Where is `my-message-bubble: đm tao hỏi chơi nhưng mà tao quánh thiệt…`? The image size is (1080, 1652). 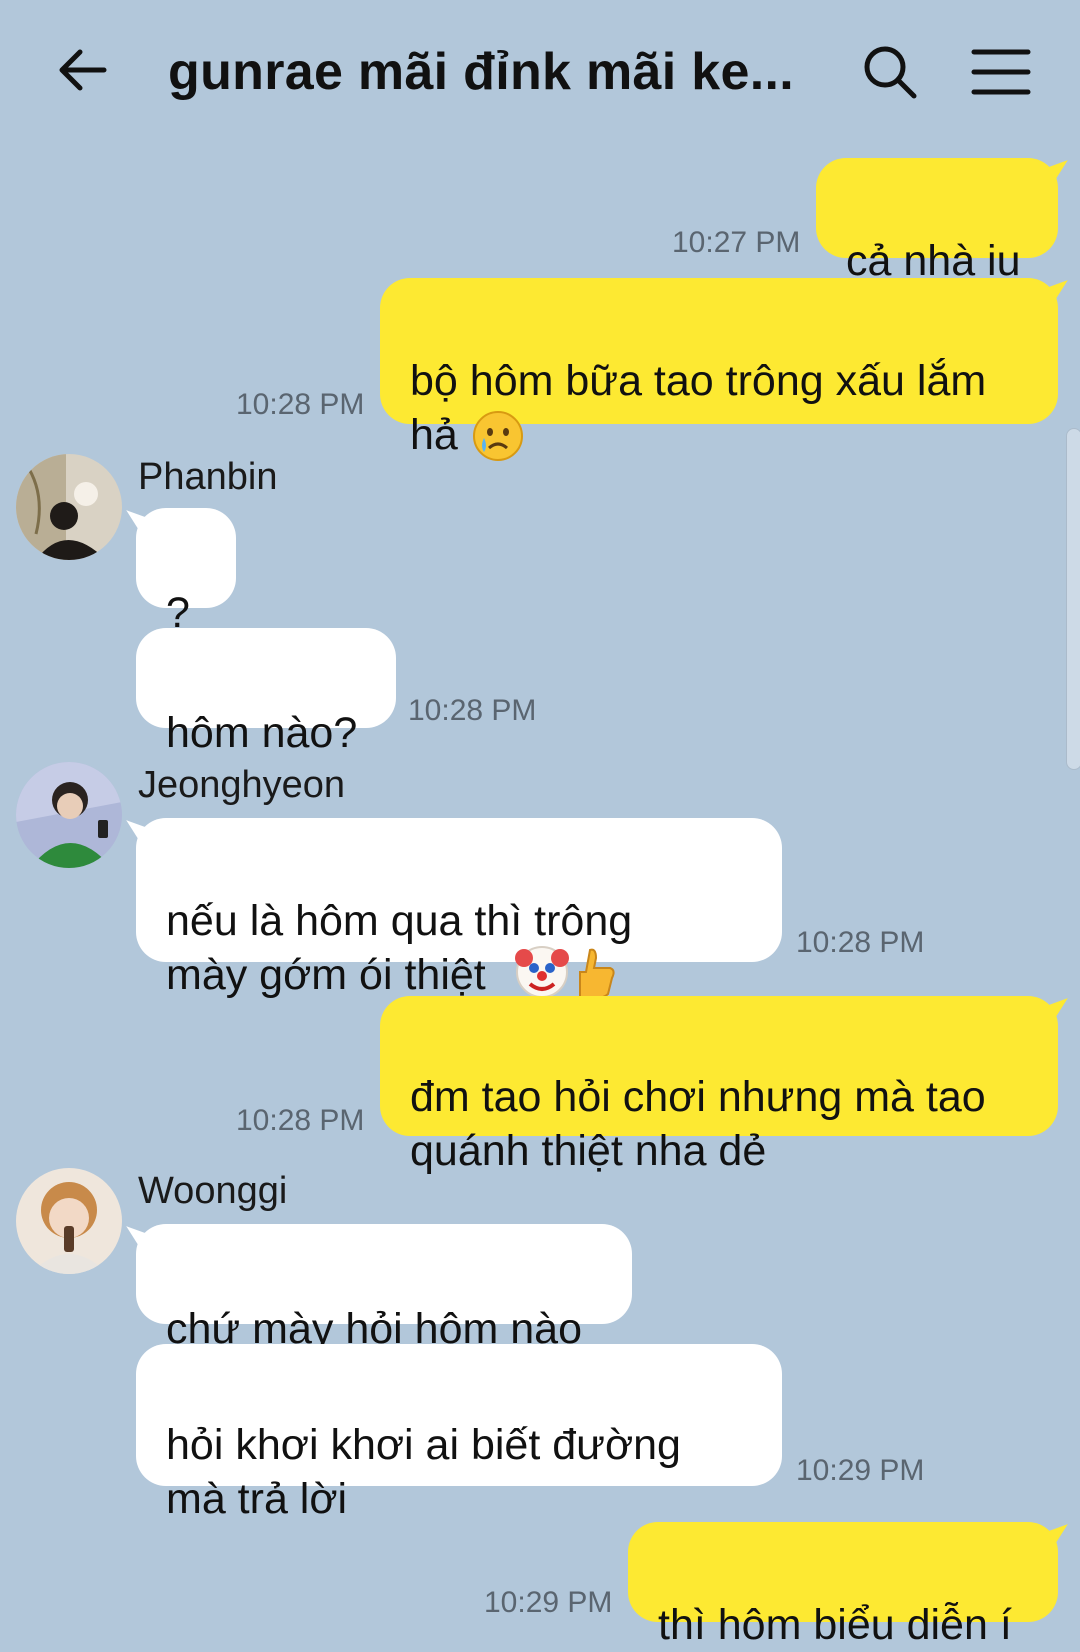
my-message-bubble: đm tao hỏi chơi nhưng mà tao quánh thiệt… is located at coordinates (719, 1085).